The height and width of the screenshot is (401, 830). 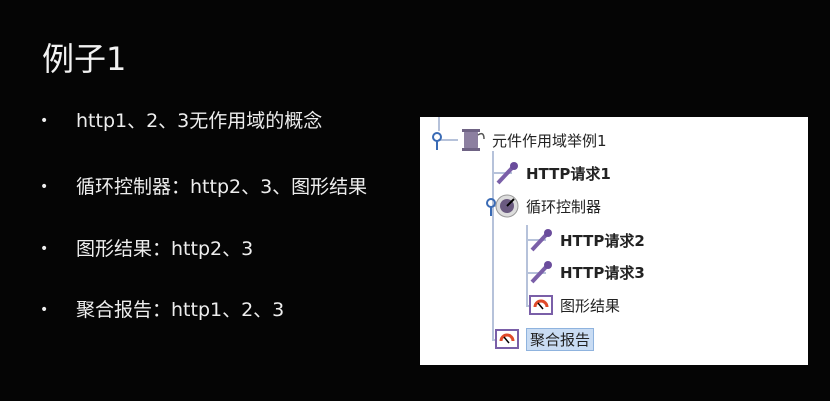 What do you see at coordinates (586, 240) in the screenshot?
I see `tree-item-http-request-2: HTTP请求2` at bounding box center [586, 240].